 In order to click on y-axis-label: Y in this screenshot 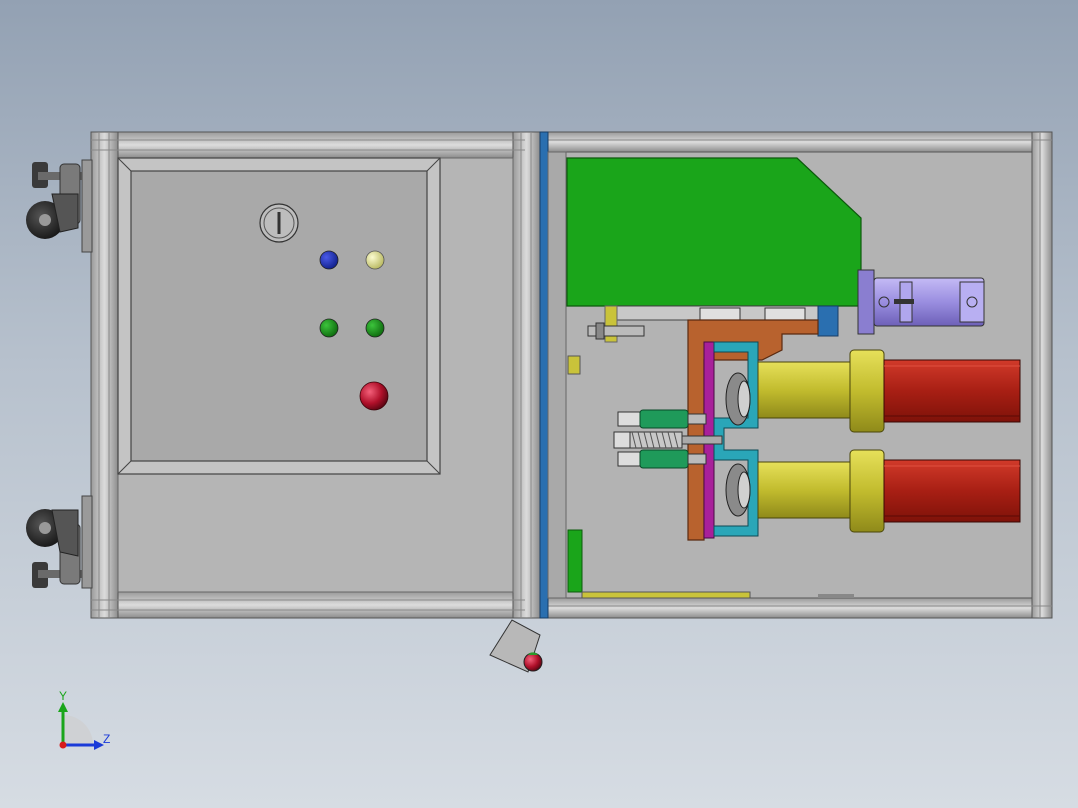, I will do `click(63, 696)`.